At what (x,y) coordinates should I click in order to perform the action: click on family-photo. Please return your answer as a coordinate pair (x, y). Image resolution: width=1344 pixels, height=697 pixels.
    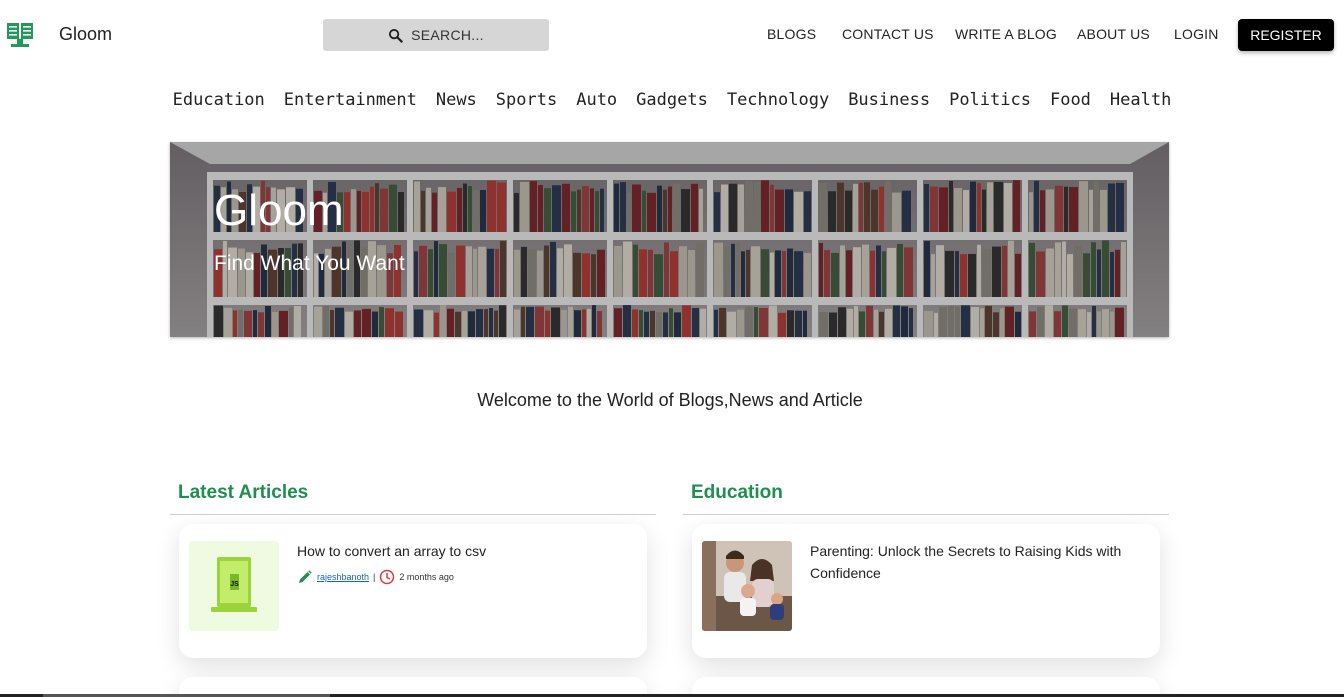
    Looking at the image, I should click on (747, 586).